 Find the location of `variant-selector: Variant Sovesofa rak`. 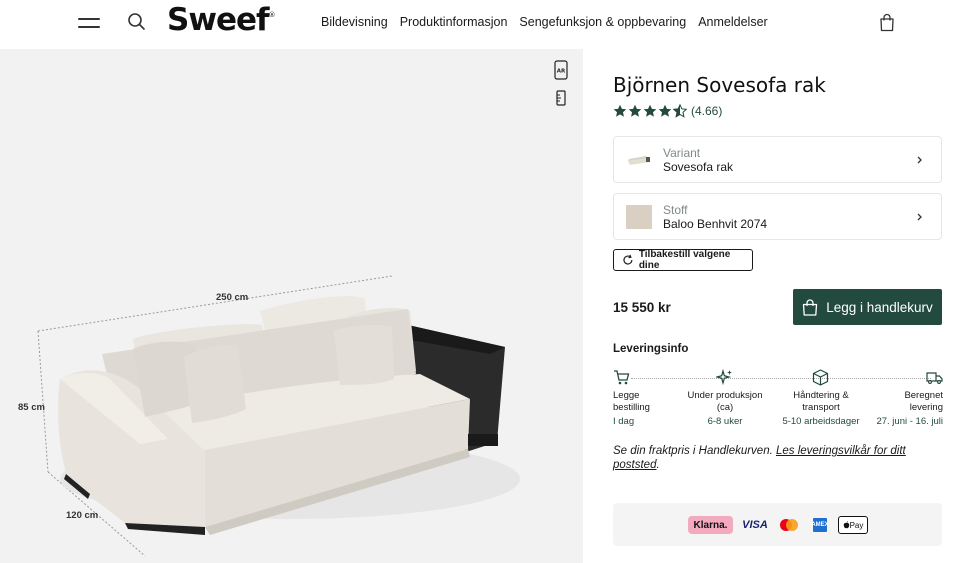

variant-selector: Variant Sovesofa rak is located at coordinates (777, 159).